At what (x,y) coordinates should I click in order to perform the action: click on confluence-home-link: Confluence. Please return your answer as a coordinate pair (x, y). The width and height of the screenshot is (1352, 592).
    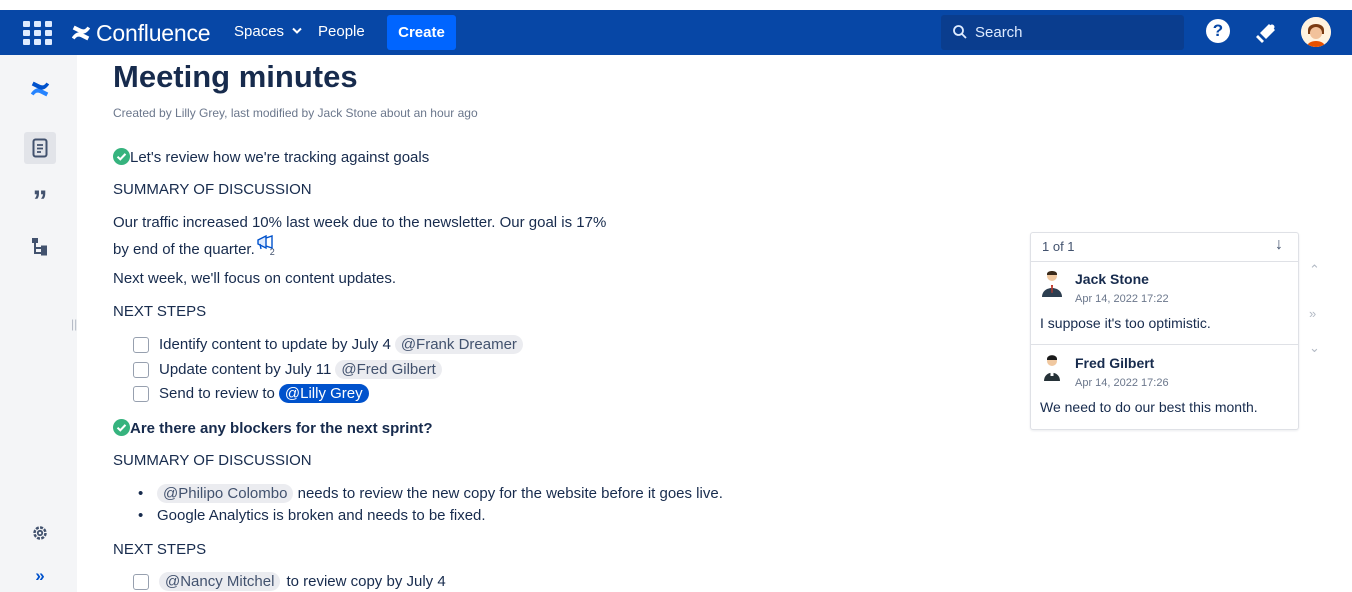
    Looking at the image, I should click on (140, 33).